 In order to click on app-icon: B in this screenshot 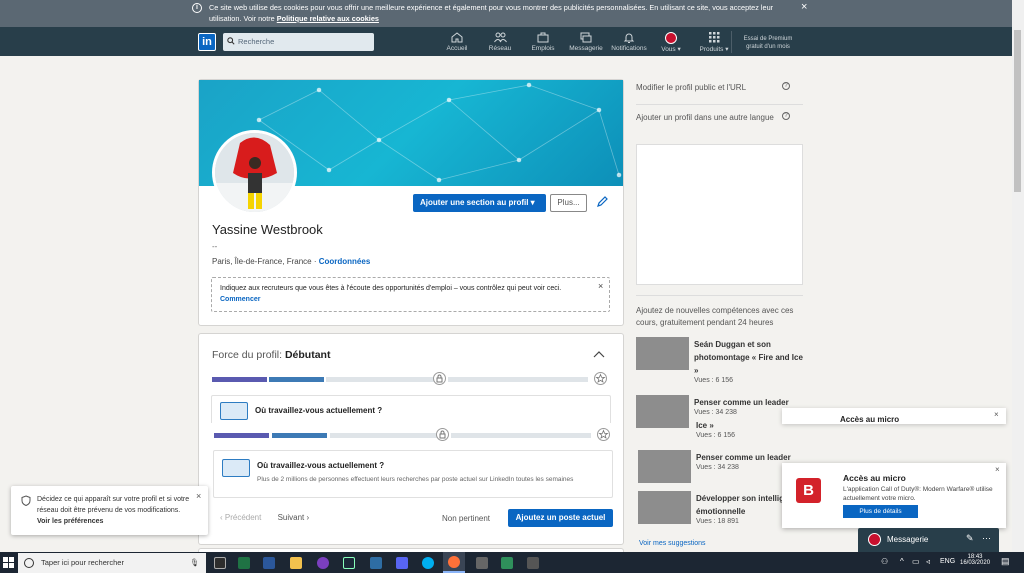, I will do `click(808, 490)`.